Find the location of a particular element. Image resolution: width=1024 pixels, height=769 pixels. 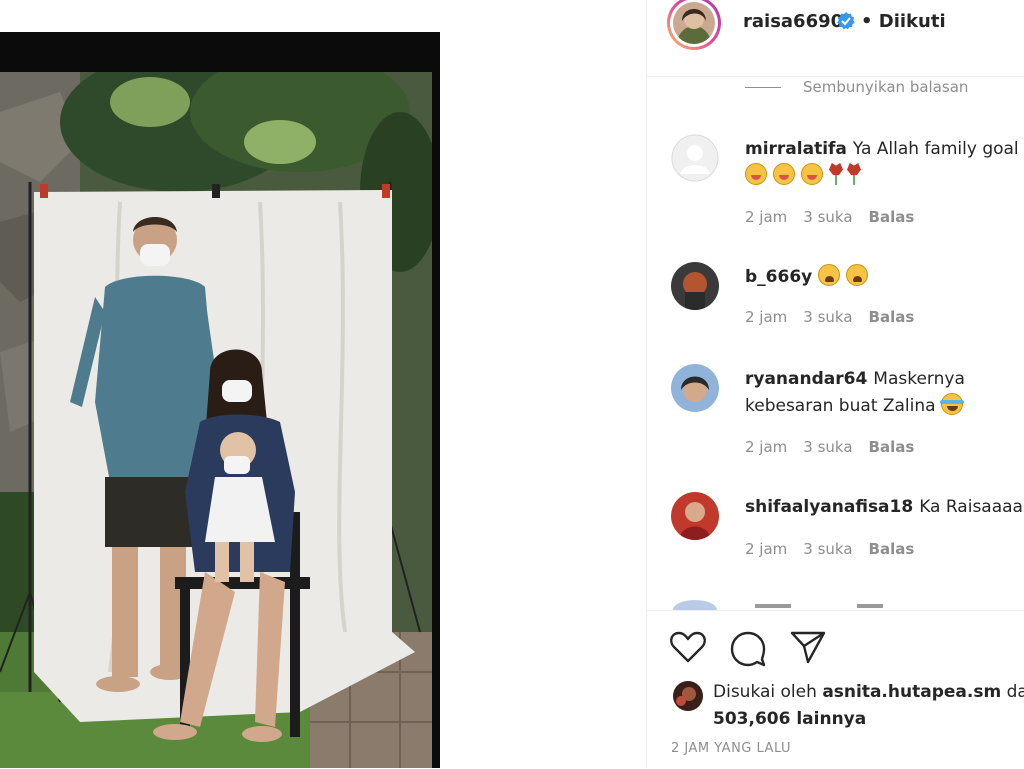

comment-icon is located at coordinates (748, 648).